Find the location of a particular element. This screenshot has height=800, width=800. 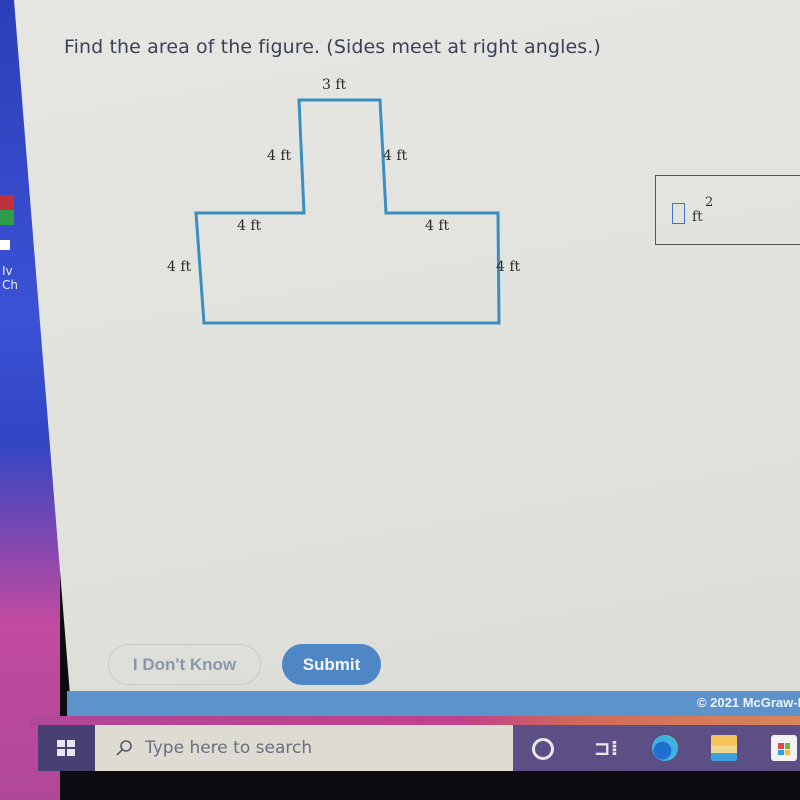

label-ledge-left: 4 ft is located at coordinates (249, 226).